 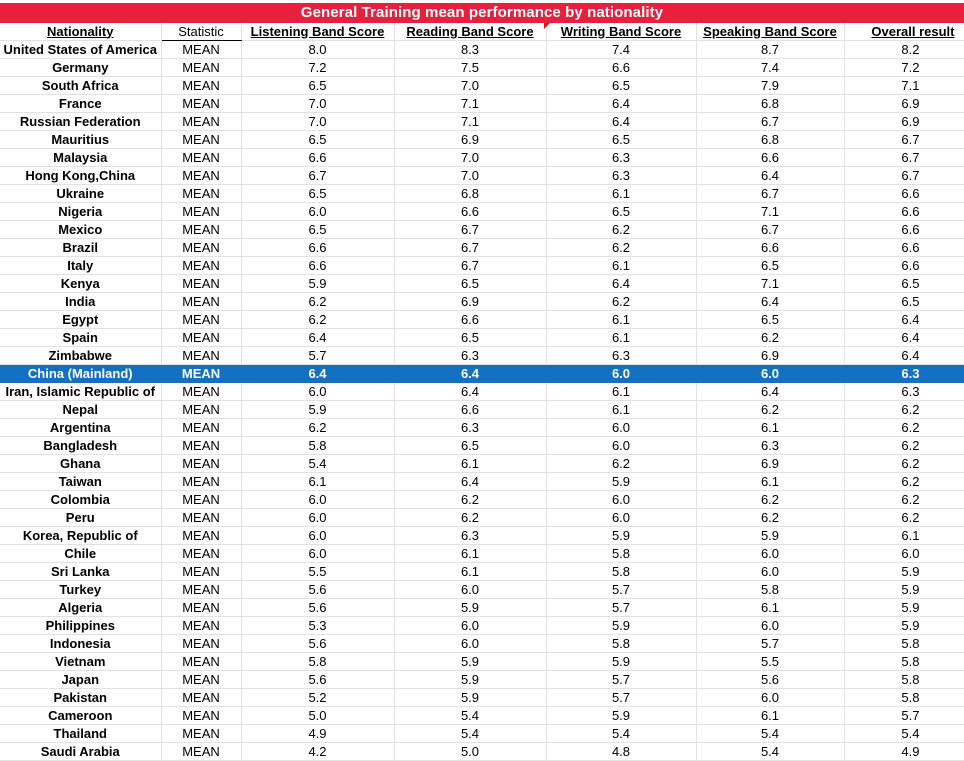 What do you see at coordinates (470, 175) in the screenshot?
I see `cell-reading: 7.0` at bounding box center [470, 175].